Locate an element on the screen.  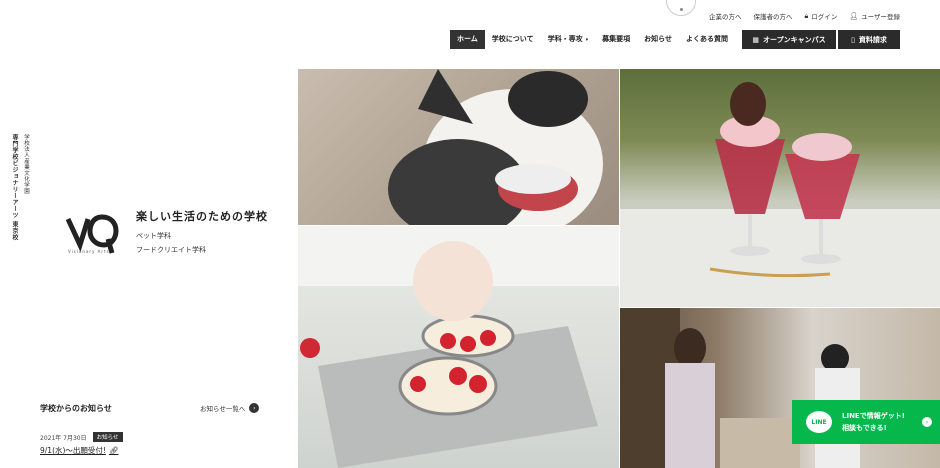
utility-link-register: 👤︎ ユーザー登録 is located at coordinates (874, 16).